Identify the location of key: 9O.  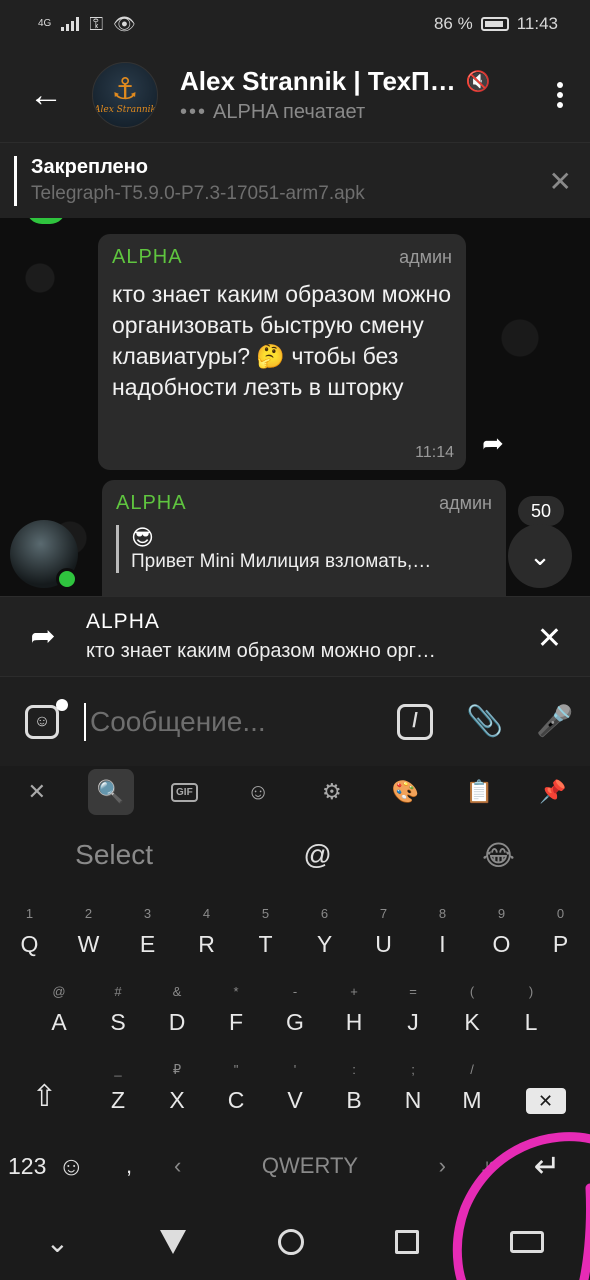
(501, 931).